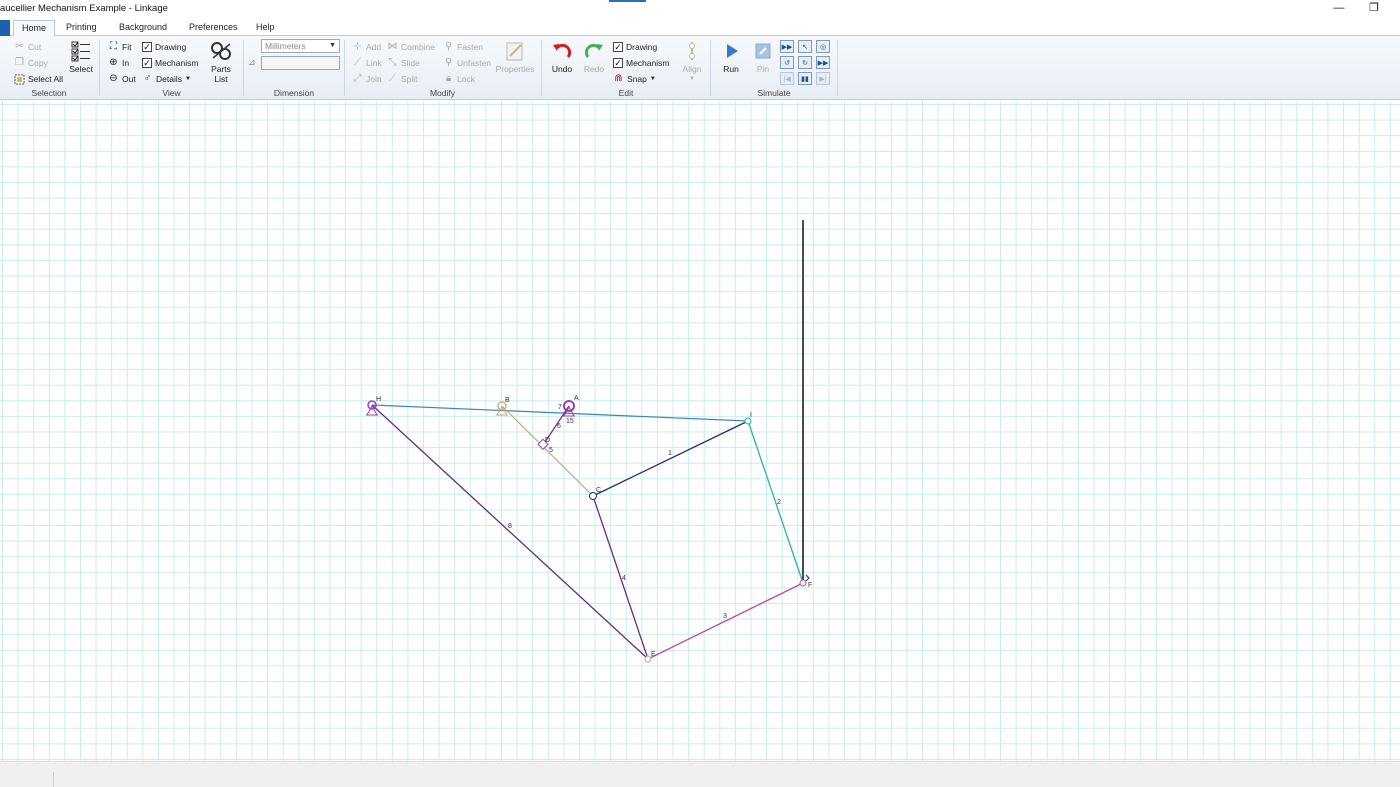 This screenshot has height=787, width=1400. Describe the element at coordinates (113, 62) in the screenshot. I see `zoom-in-icon: ⊕` at that location.